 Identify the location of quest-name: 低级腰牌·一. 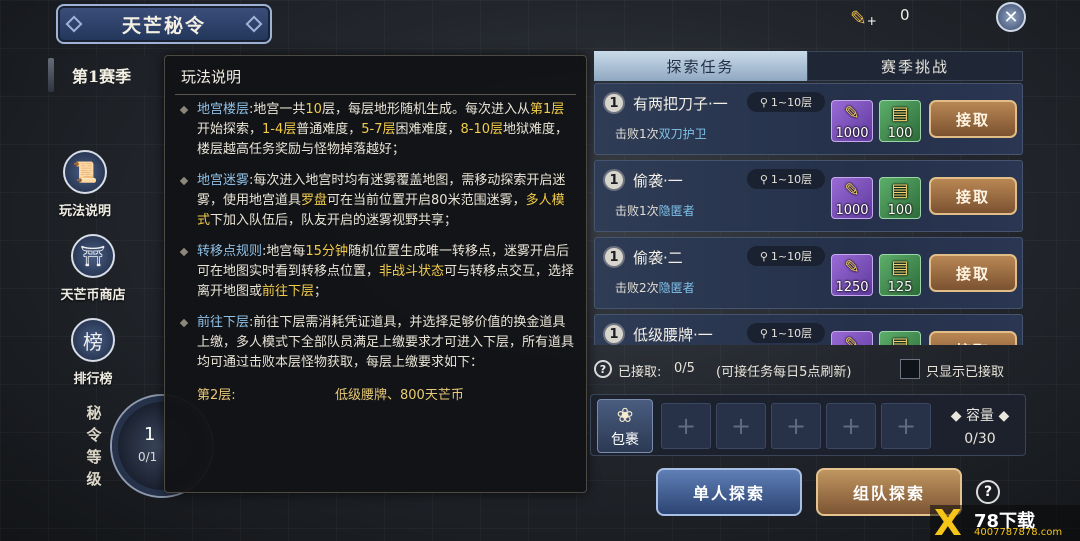
(673, 335).